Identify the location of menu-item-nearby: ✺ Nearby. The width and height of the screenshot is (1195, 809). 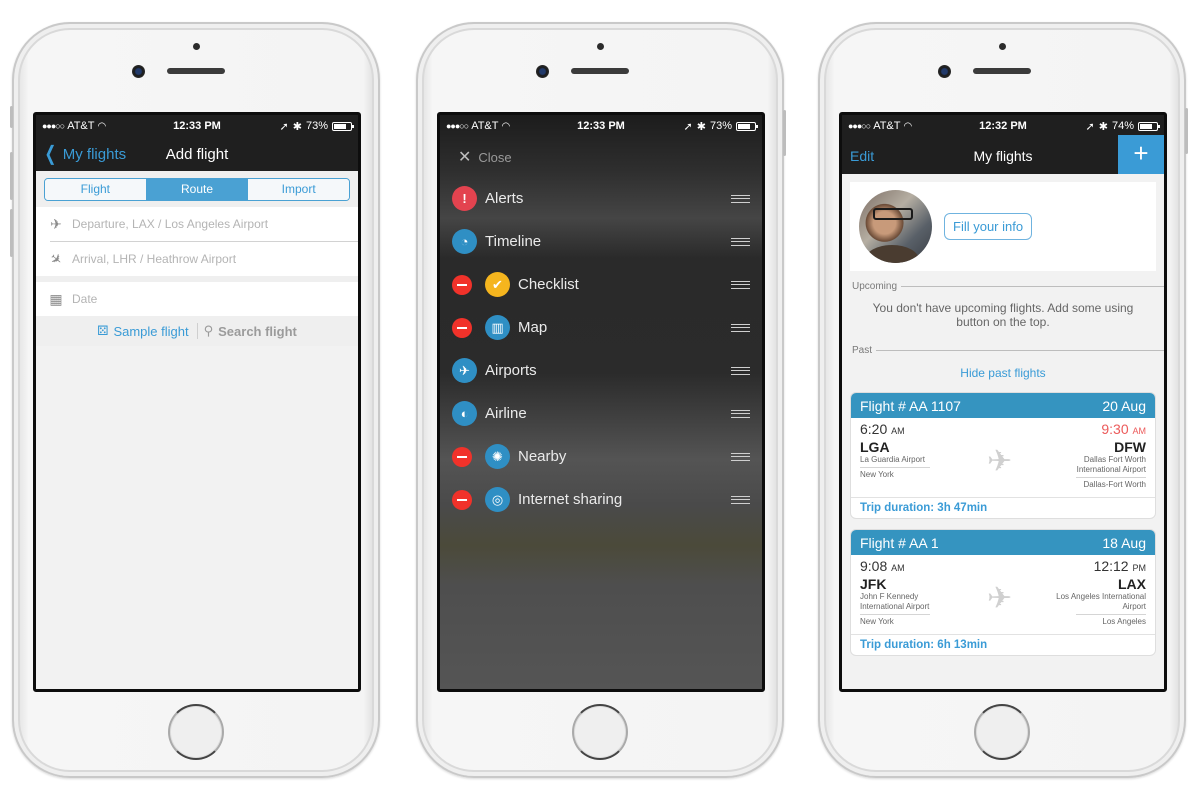
(601, 456).